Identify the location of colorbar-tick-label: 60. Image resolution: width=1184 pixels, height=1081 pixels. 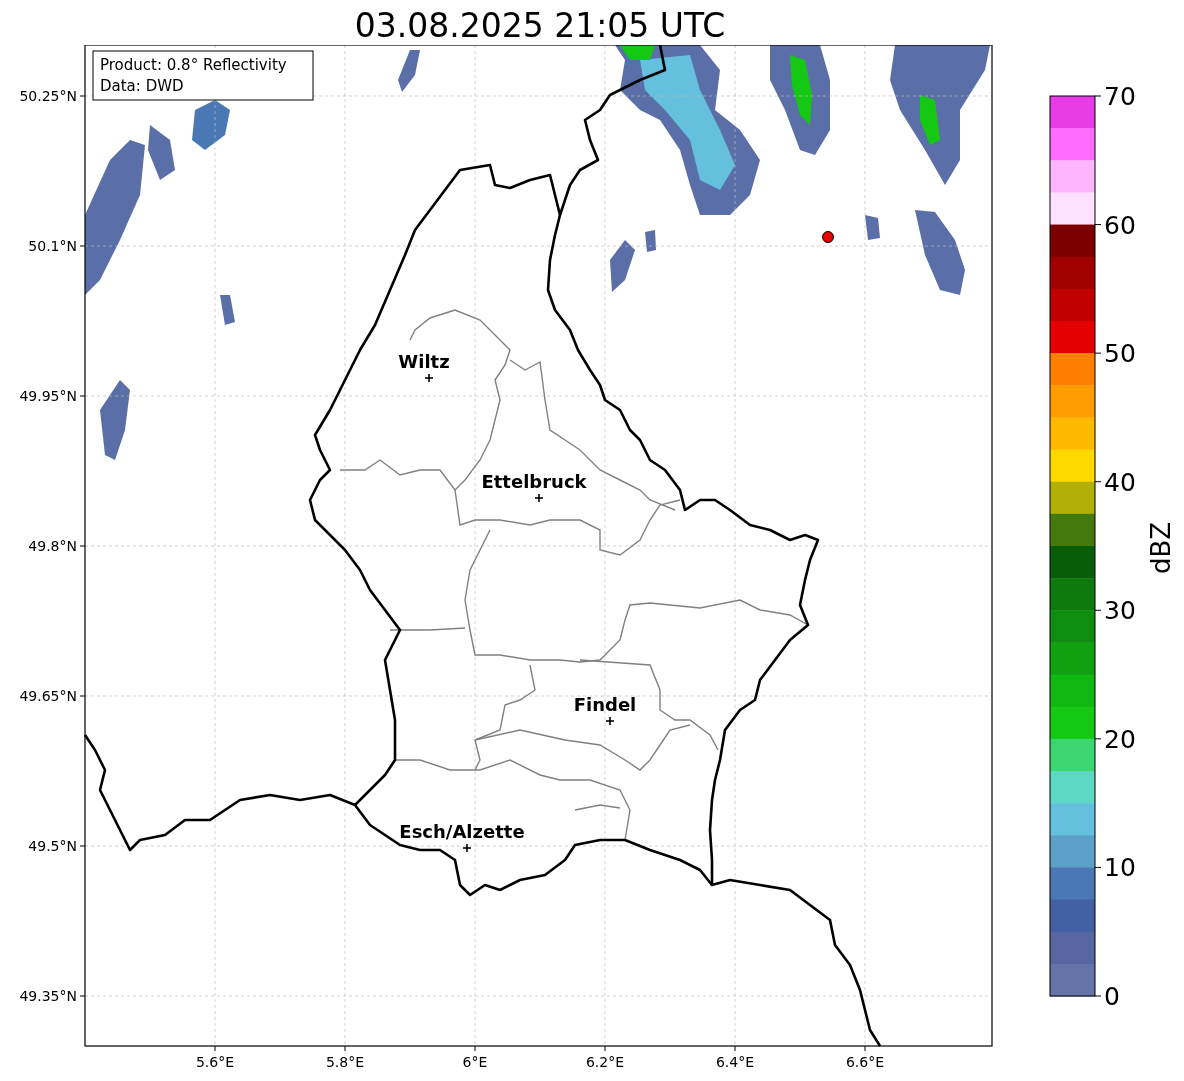
(1120, 225).